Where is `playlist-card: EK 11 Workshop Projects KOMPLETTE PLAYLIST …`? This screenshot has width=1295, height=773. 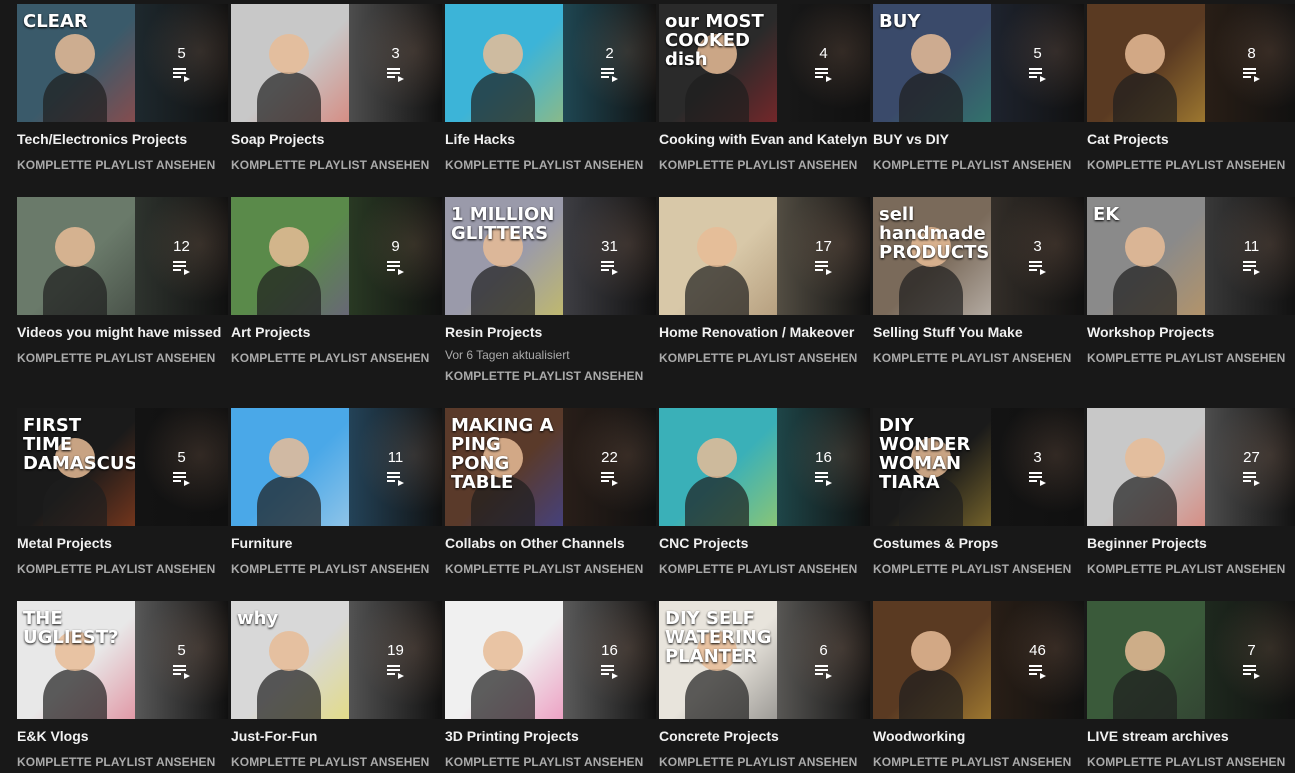
playlist-card: EK 11 Workshop Projects KOMPLETTE PLAYLIST … is located at coordinates (1191, 281).